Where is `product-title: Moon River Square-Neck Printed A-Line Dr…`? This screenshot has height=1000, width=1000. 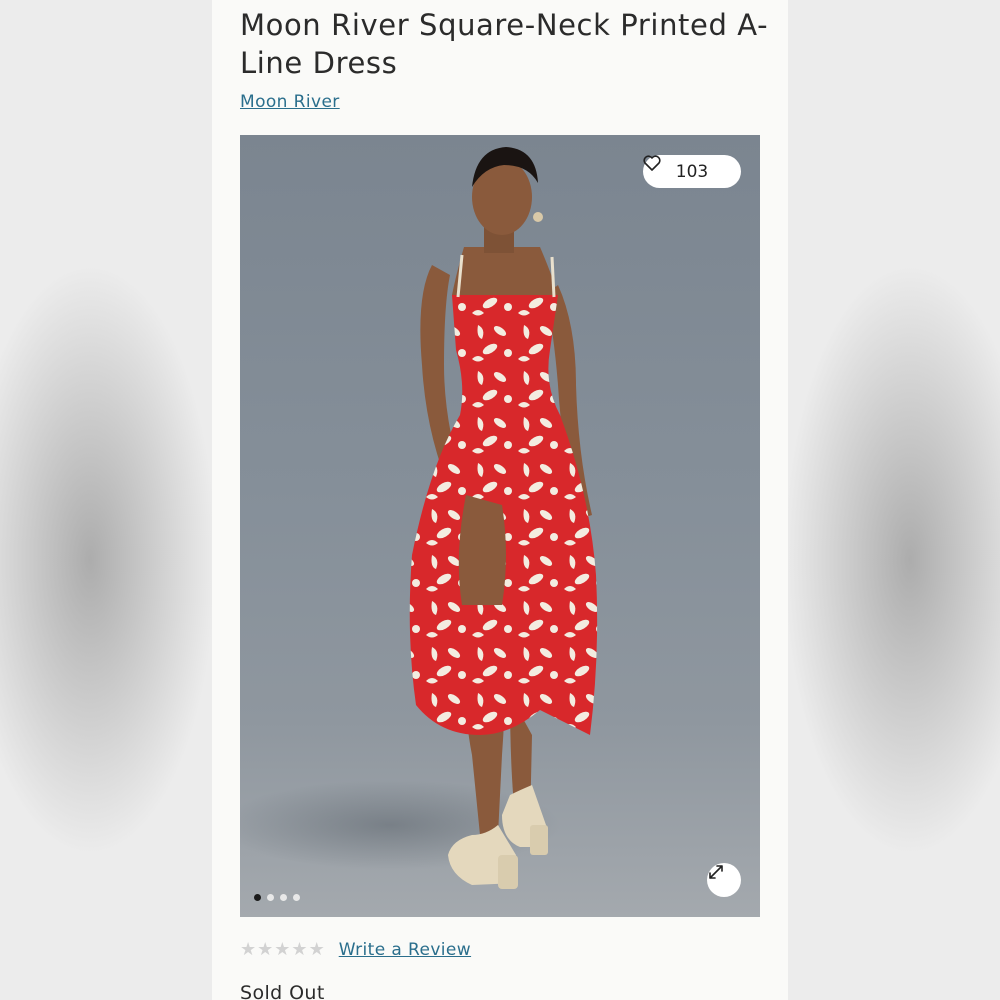
product-title: Moon River Square-Neck Printed A-Line Dr… is located at coordinates (504, 44).